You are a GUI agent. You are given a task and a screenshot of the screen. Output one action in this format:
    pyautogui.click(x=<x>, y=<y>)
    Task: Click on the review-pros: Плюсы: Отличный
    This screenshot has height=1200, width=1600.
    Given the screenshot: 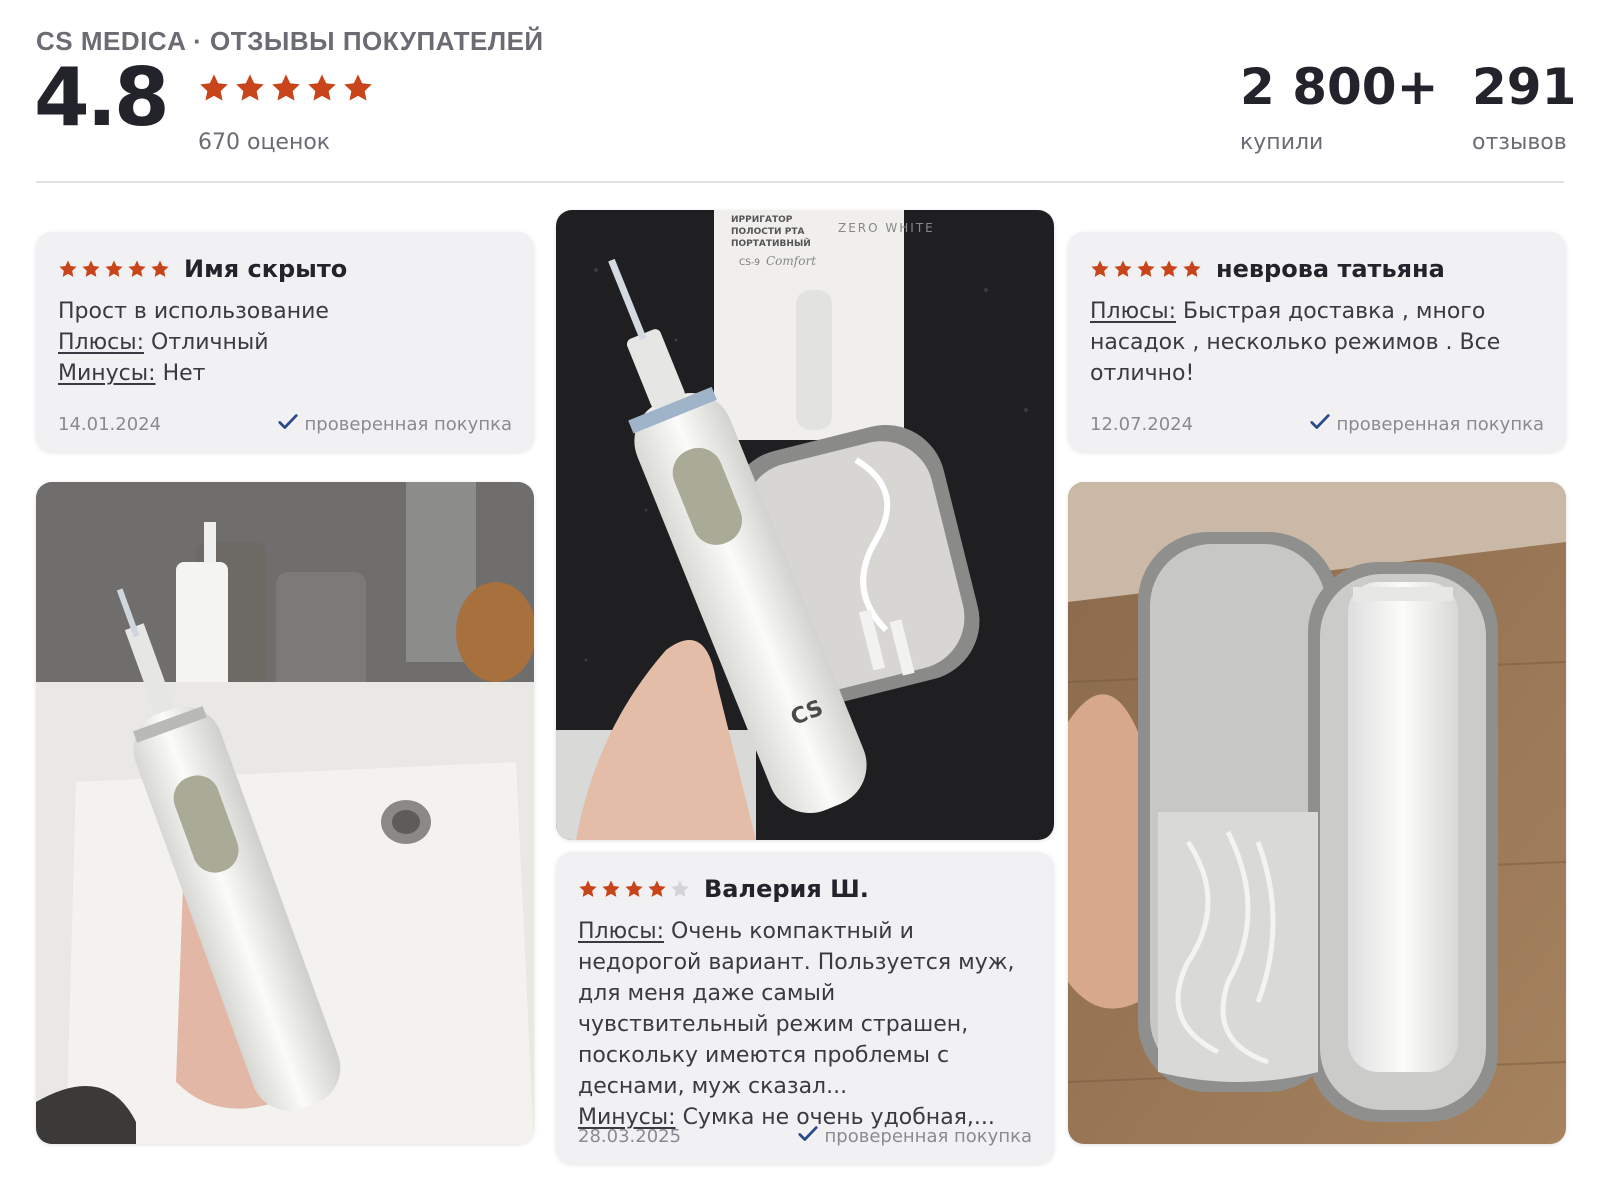 What is the action you would take?
    pyautogui.click(x=285, y=342)
    